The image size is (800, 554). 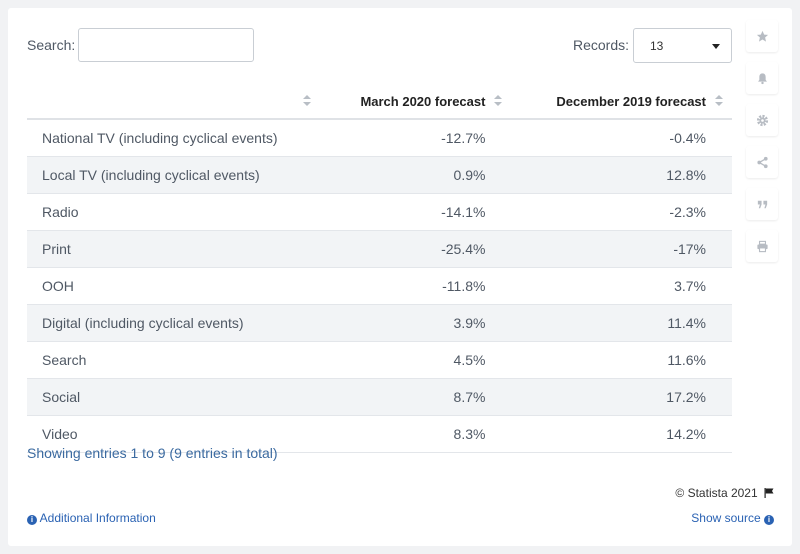 I want to click on show-source-link: Show source i, so click(x=732, y=518).